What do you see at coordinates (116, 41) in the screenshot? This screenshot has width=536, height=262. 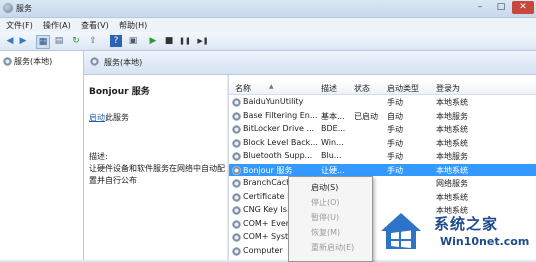 I see `help-icon: ?` at bounding box center [116, 41].